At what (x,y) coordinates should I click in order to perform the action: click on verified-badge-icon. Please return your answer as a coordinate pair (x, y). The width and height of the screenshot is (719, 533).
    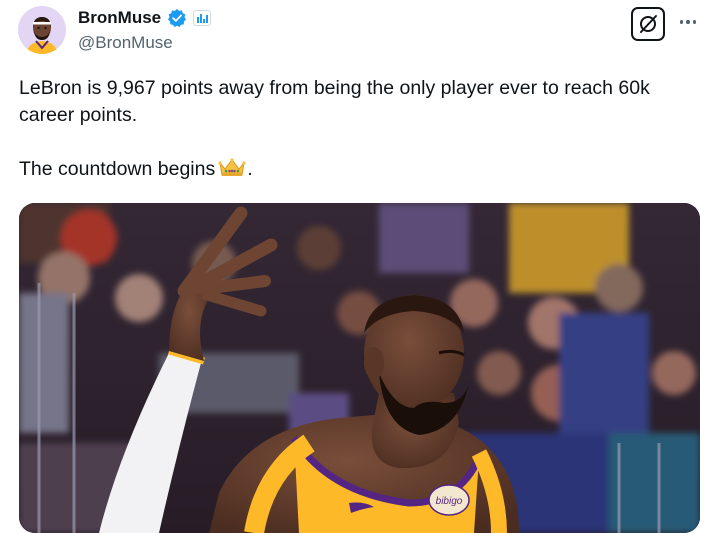
    Looking at the image, I should click on (177, 18).